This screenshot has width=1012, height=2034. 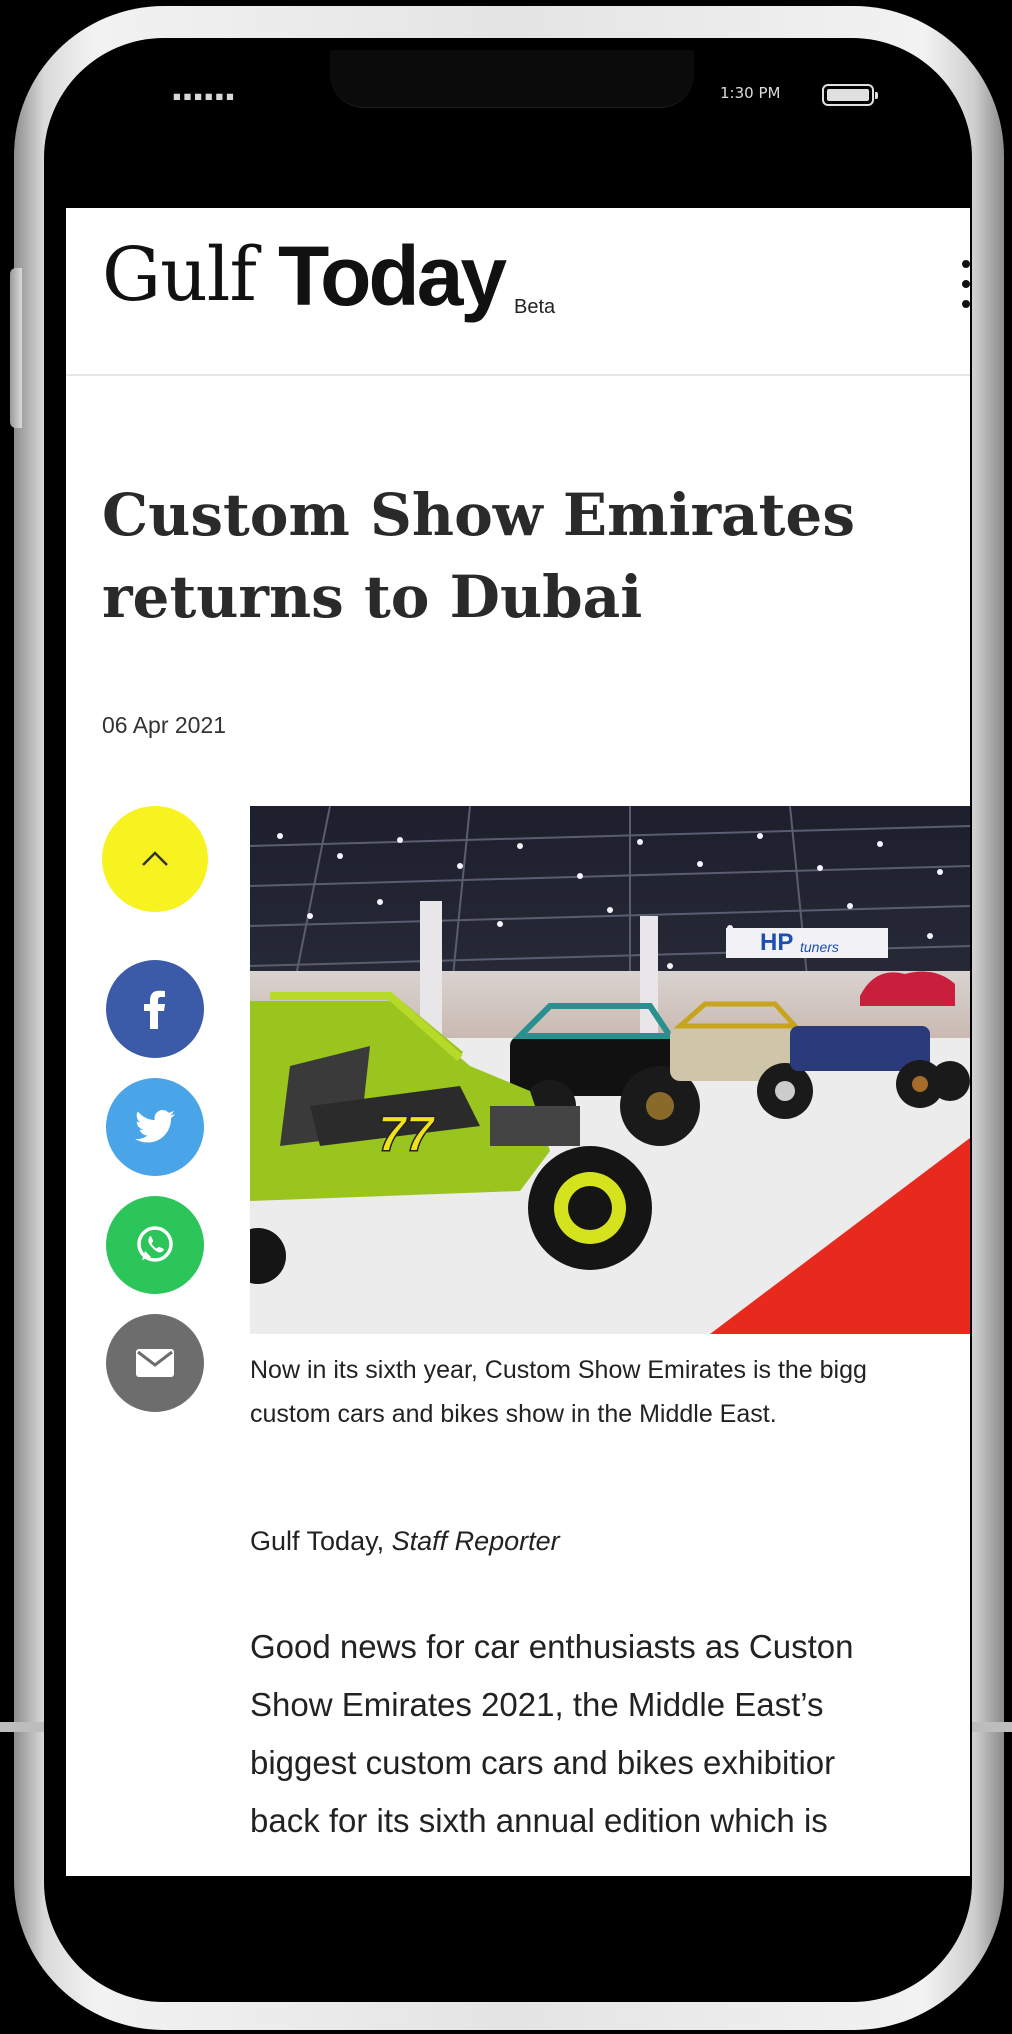 I want to click on status-time: 1:30 PM, so click(x=750, y=93).